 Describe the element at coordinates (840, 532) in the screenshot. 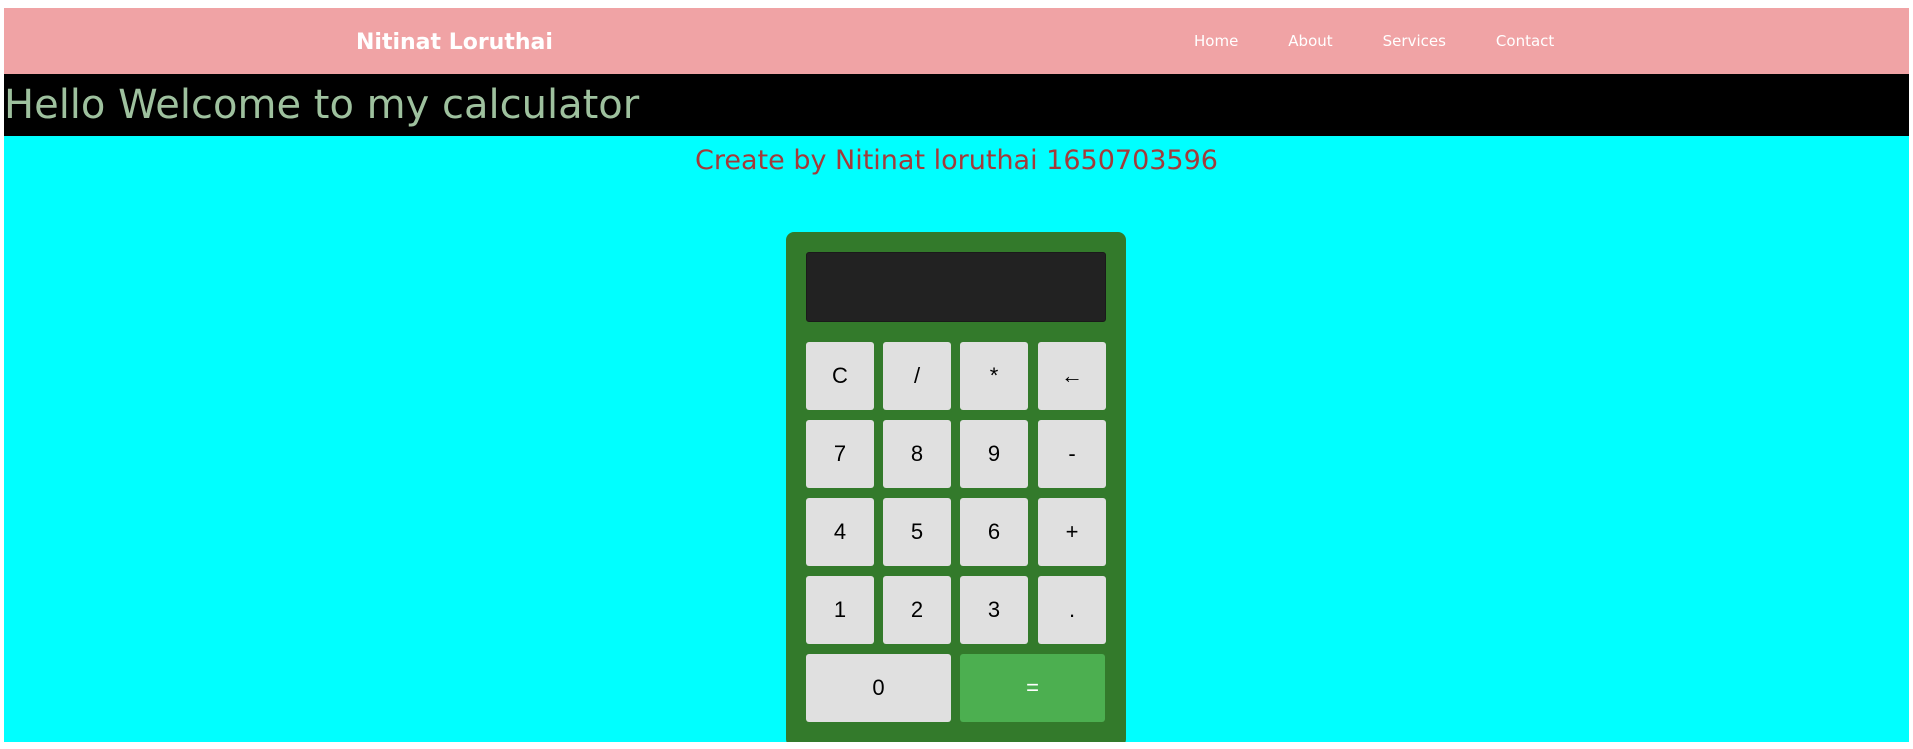

I see `key-4: 4` at that location.